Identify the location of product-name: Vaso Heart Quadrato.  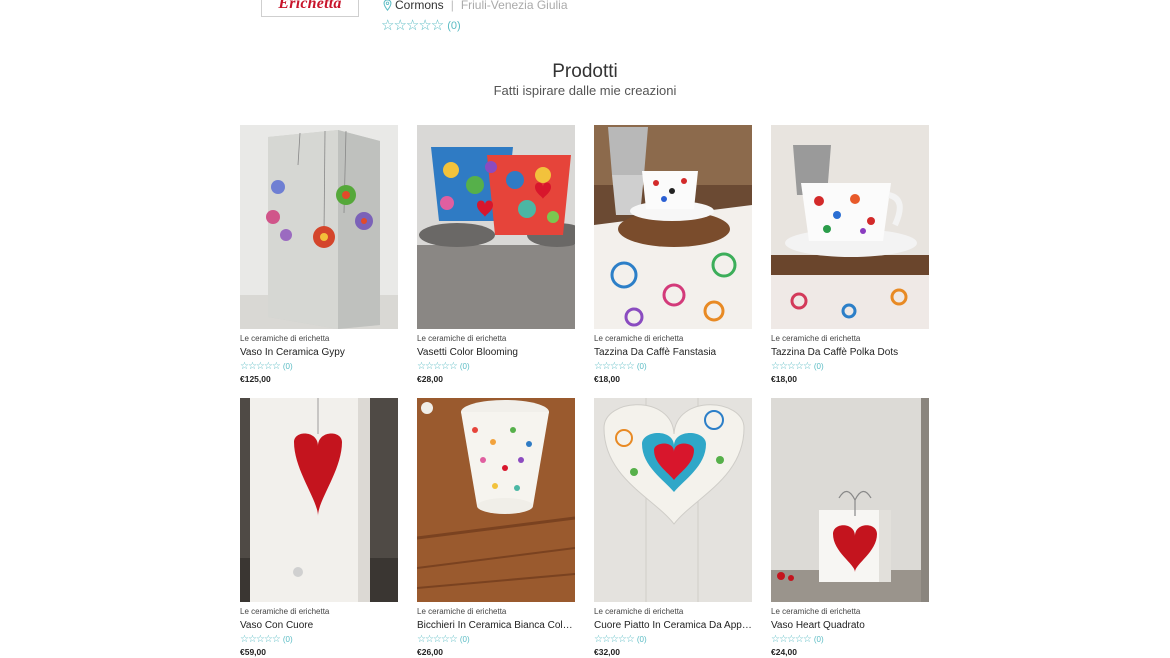
(850, 625).